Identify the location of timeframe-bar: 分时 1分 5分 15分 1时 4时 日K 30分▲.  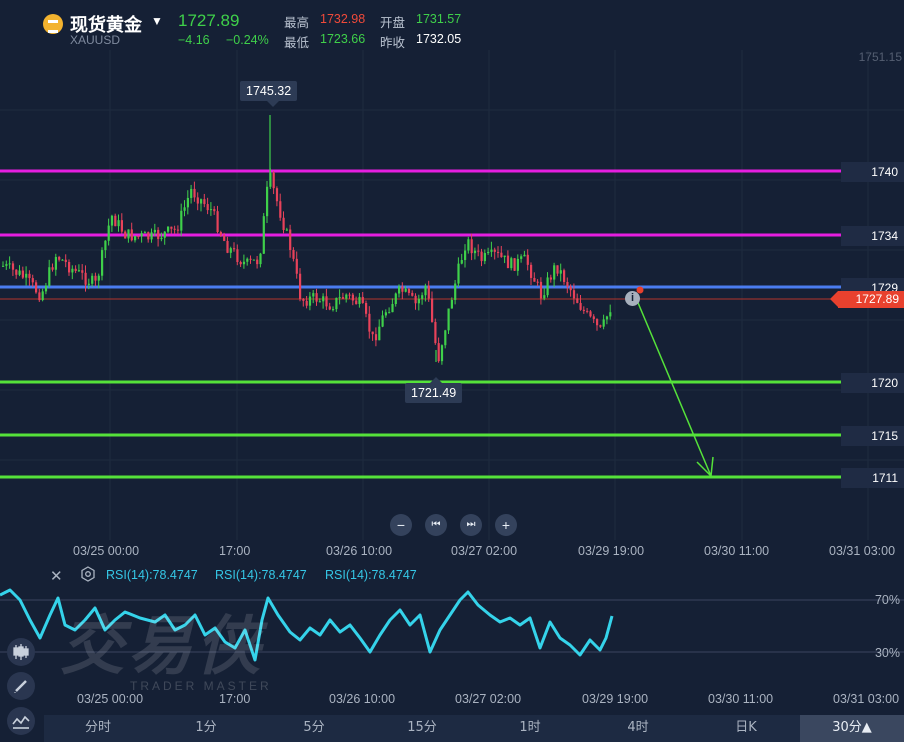
(474, 728).